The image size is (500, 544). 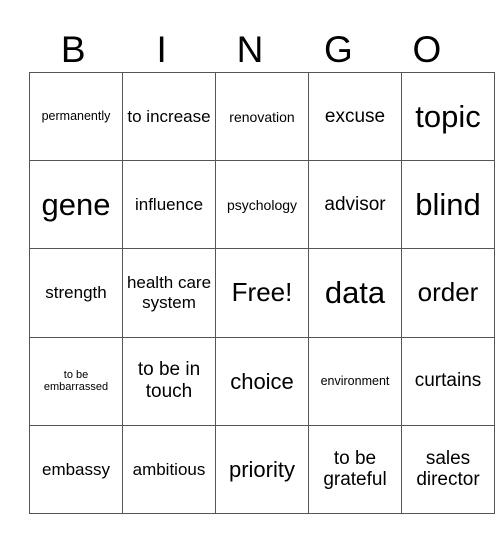 What do you see at coordinates (161, 49) in the screenshot?
I see `header-letter-i: I` at bounding box center [161, 49].